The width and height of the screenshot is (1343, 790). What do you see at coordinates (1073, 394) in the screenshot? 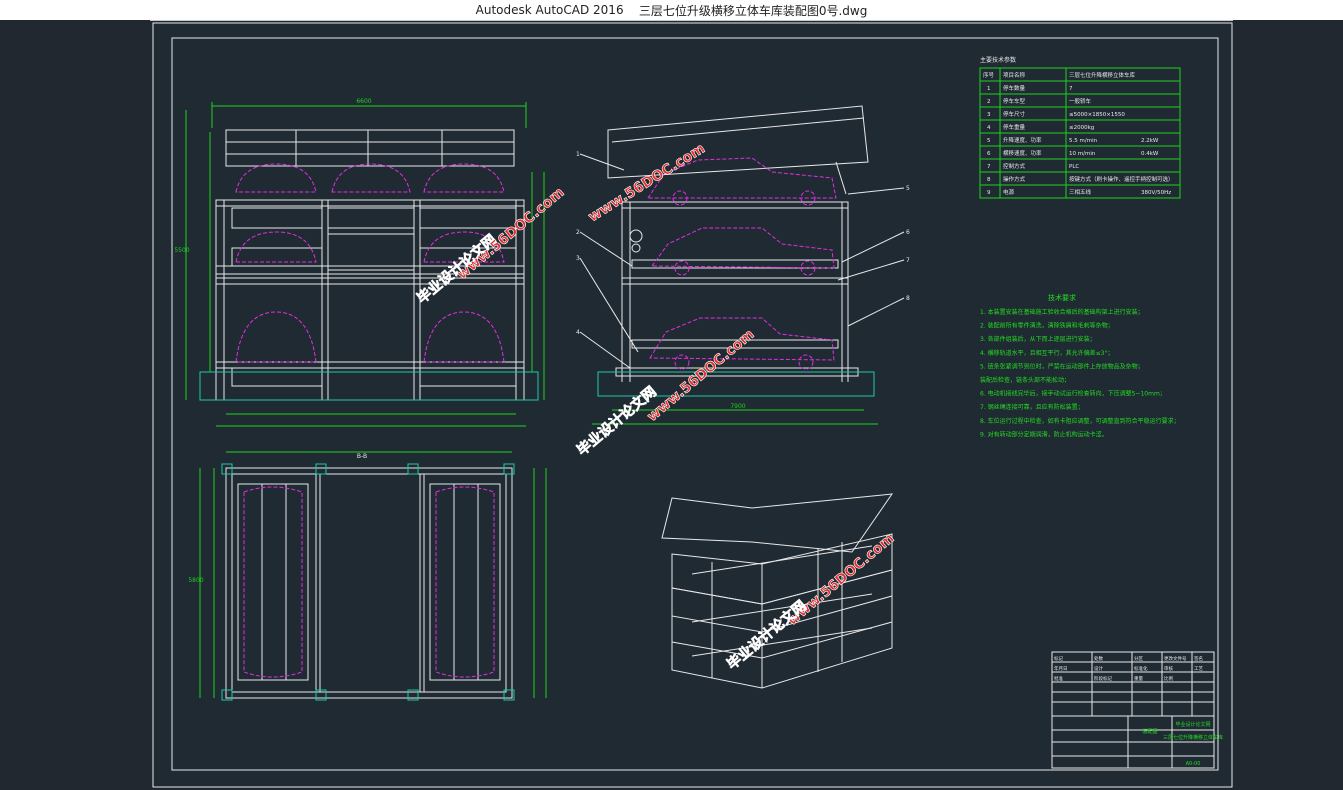
I see `note-line: 6. 电动机接线完毕后，接手动试运行检查转向，下压调整5~10mm；` at bounding box center [1073, 394].